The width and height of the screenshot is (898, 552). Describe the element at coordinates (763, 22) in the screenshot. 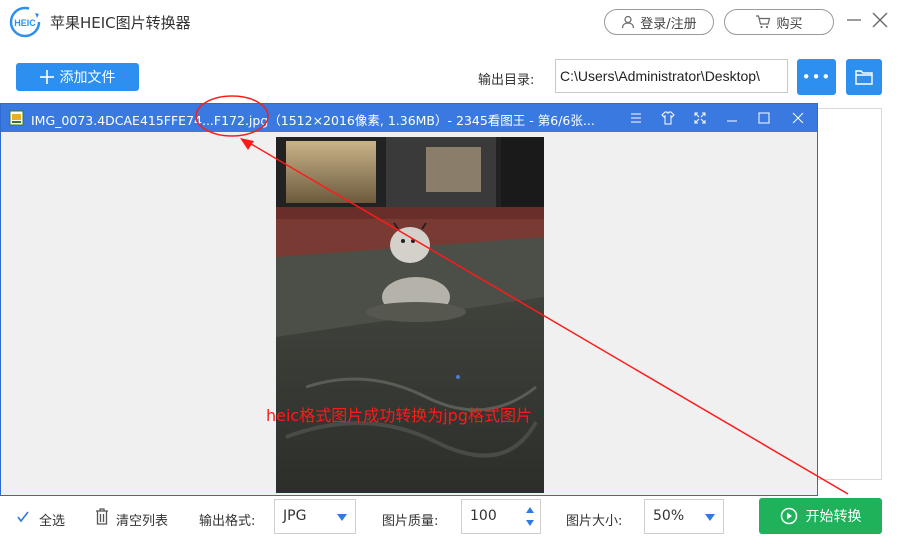

I see `cart-icon` at that location.